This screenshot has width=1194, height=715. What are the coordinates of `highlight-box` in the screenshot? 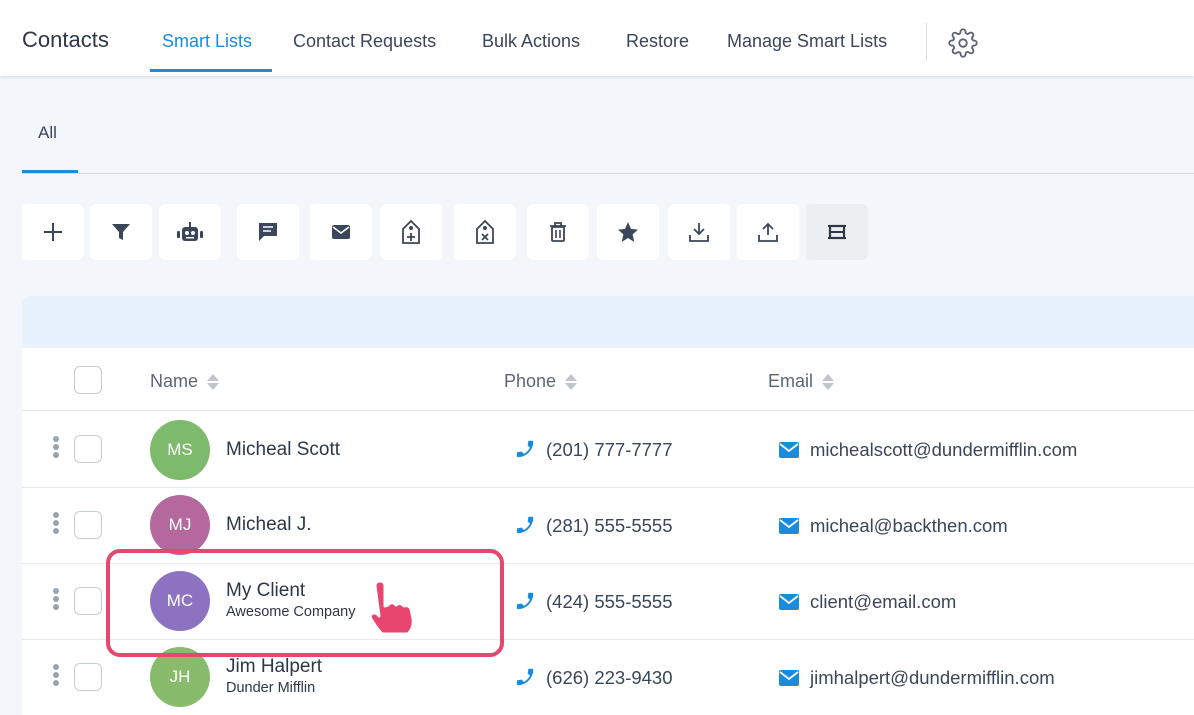 It's located at (305, 603).